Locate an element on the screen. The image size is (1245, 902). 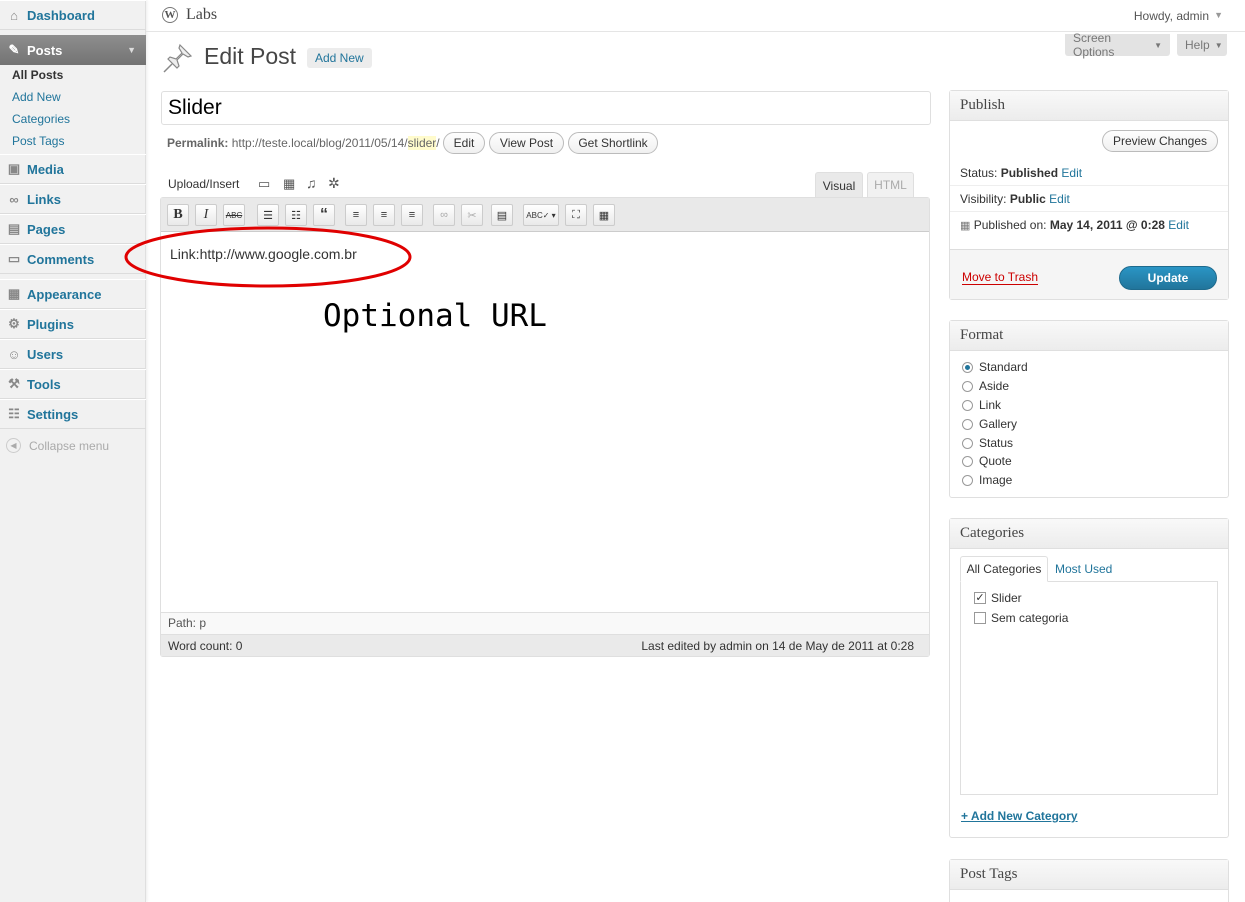
menu-plugins: ⚙ Plugins is located at coordinates (73, 324).